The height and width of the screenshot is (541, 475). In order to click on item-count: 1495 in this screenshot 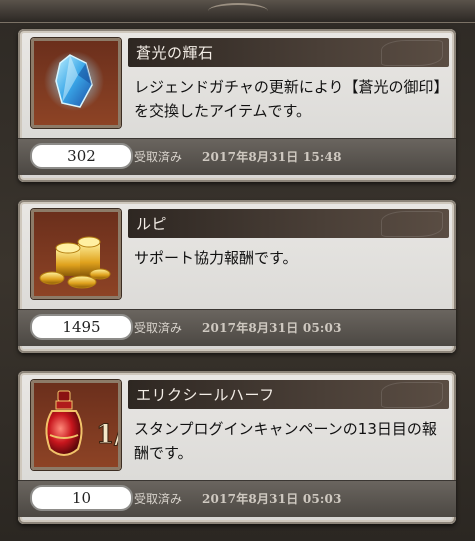, I will do `click(81, 327)`.